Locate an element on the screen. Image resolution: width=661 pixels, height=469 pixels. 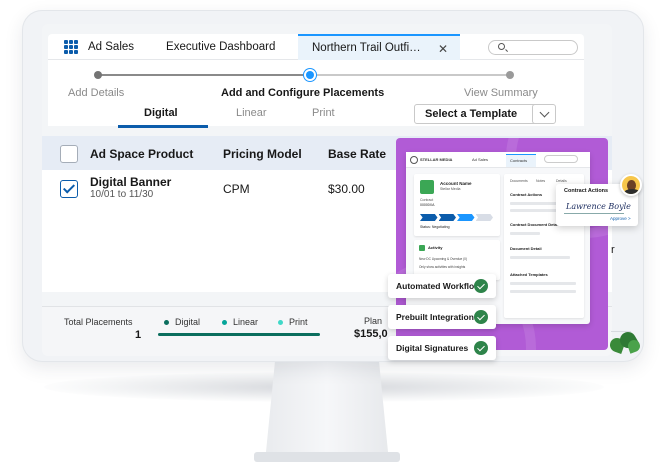
activity-line: New DC Upcoming & Overdue (0) is located at coordinates (443, 259).